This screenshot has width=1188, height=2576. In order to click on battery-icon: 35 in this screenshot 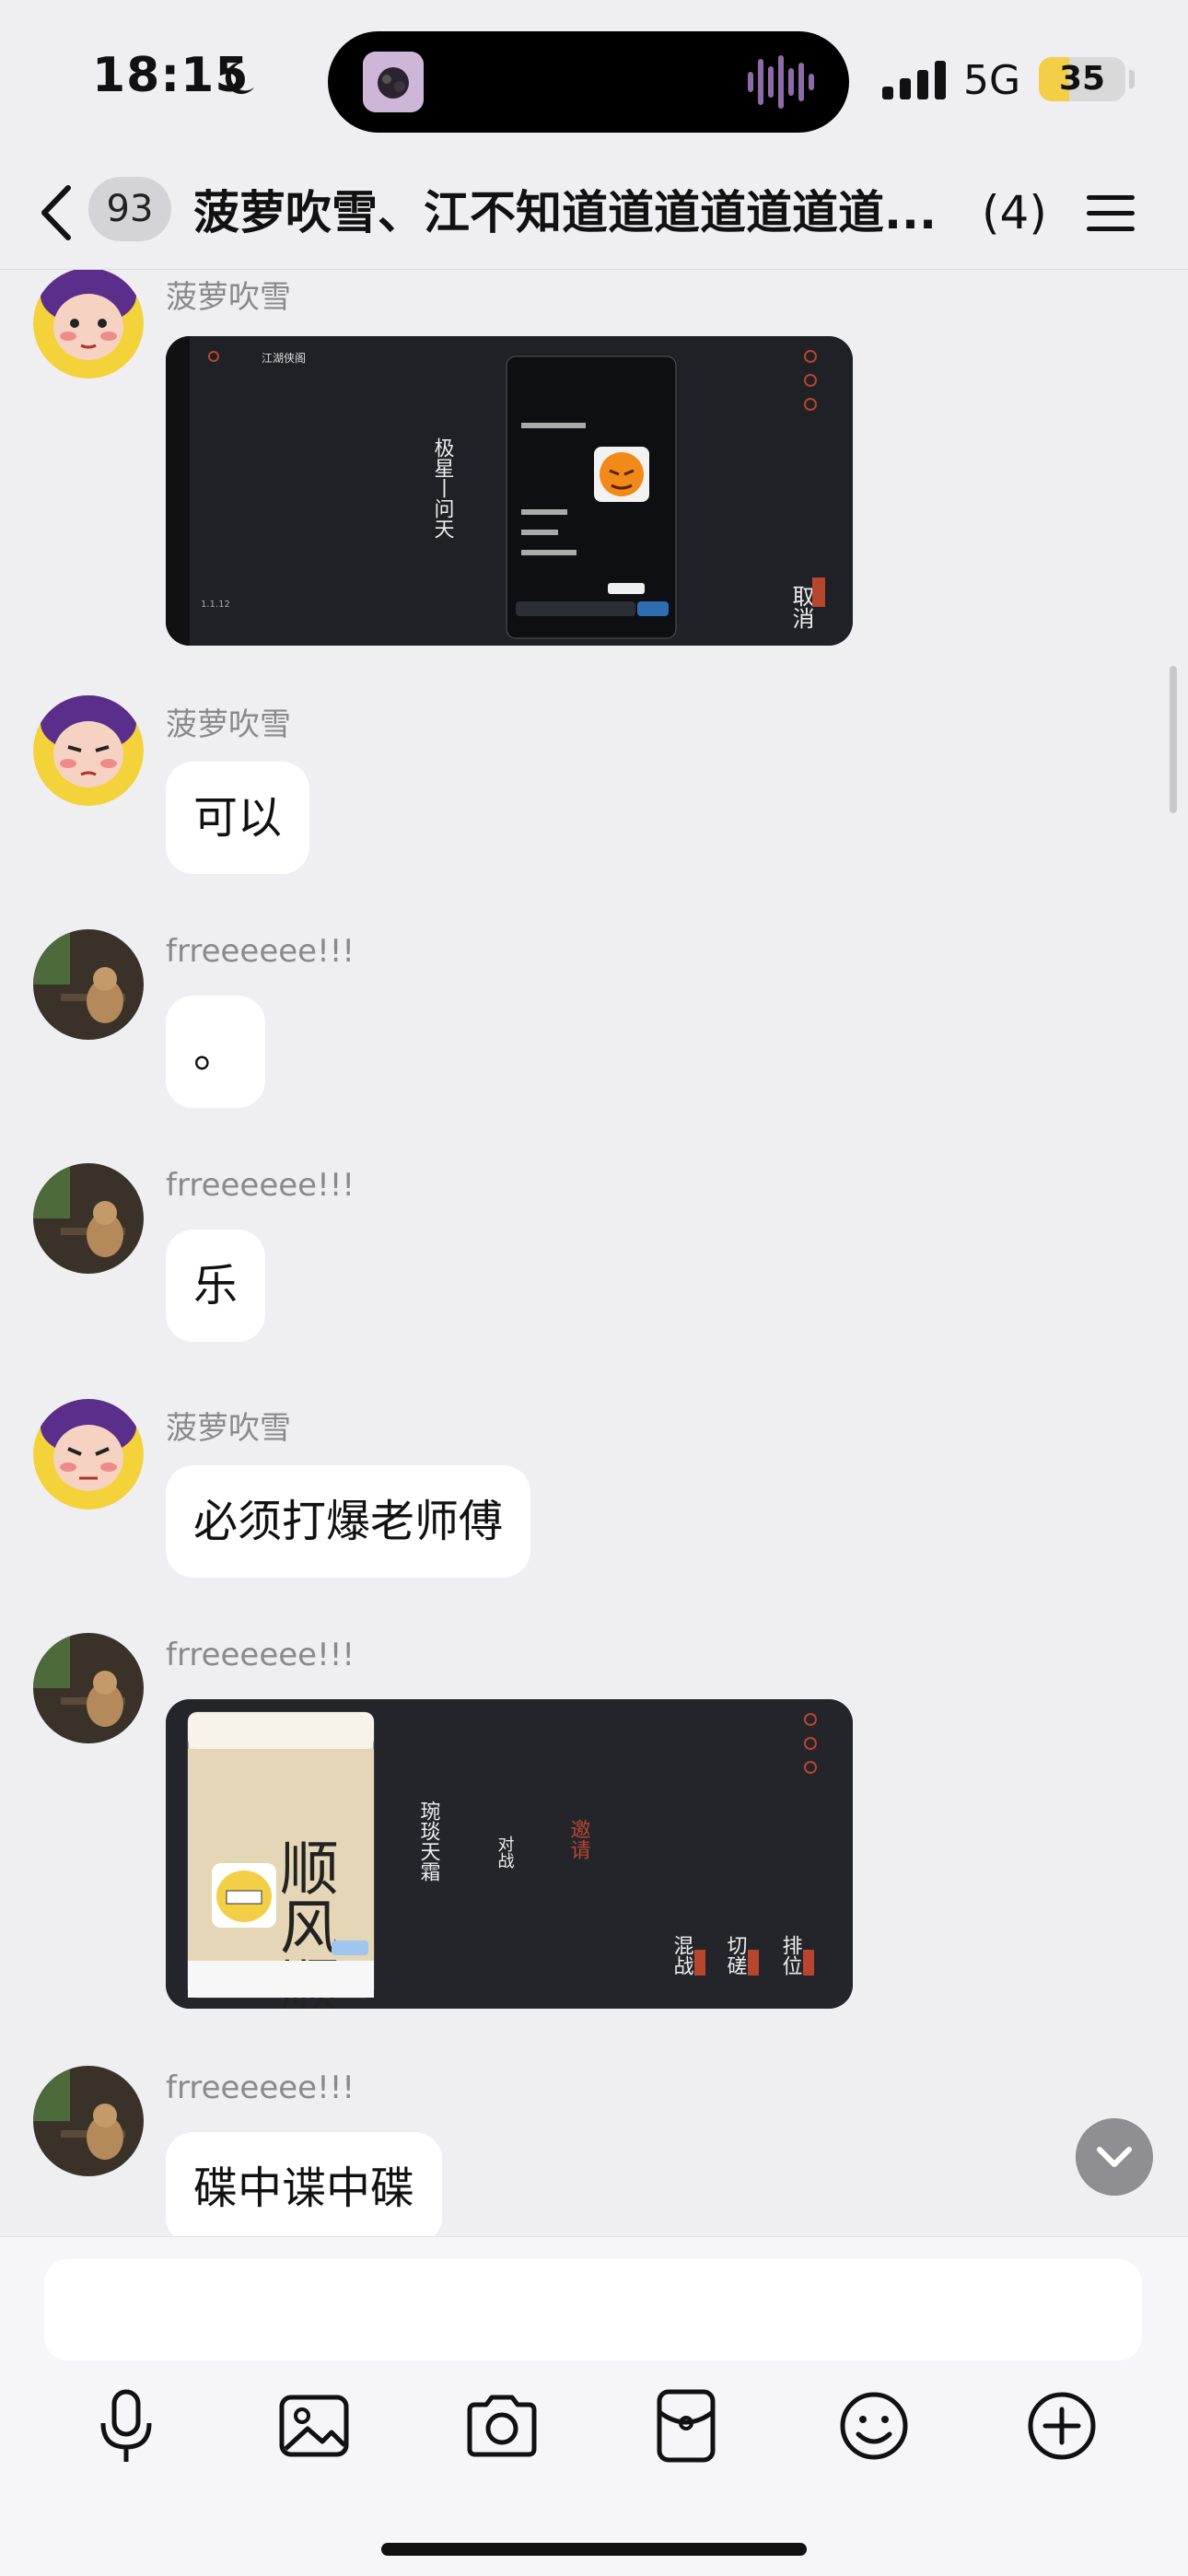, I will do `click(1082, 79)`.